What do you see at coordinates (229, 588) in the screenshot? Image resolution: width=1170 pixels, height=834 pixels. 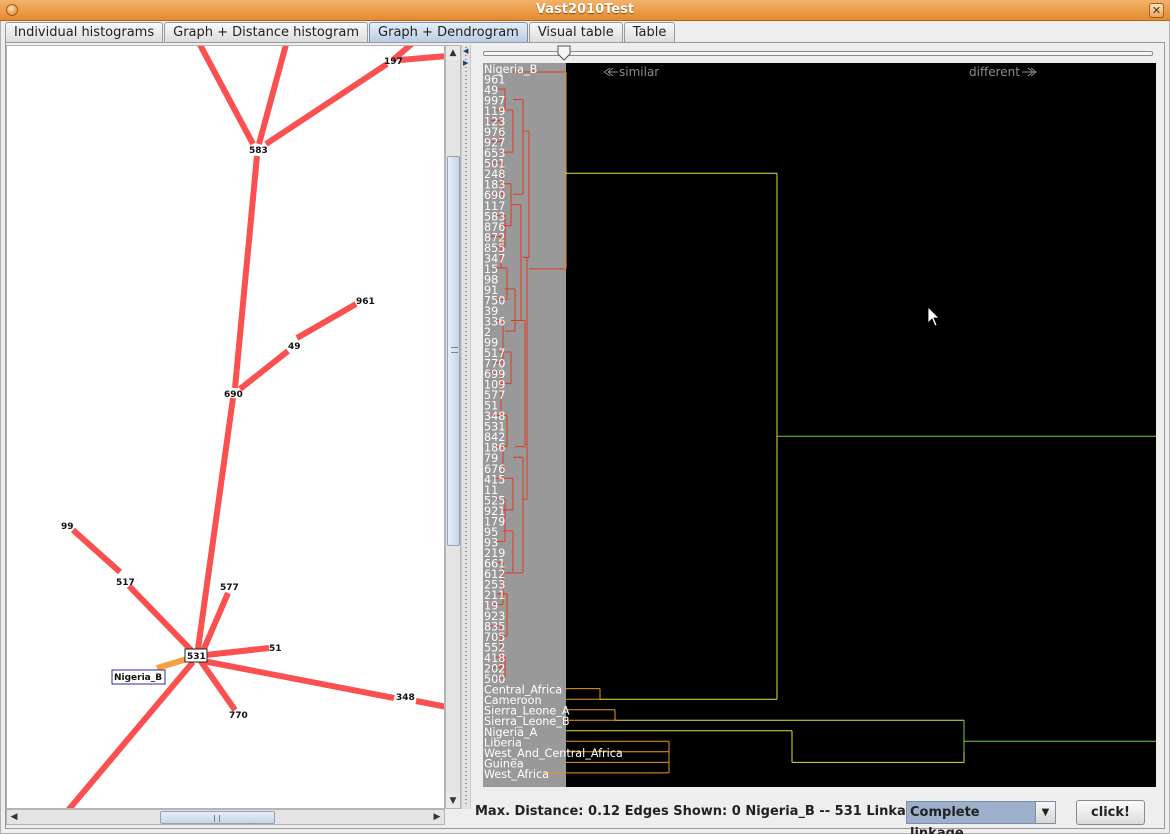 I see `graph-node-577: 577` at bounding box center [229, 588].